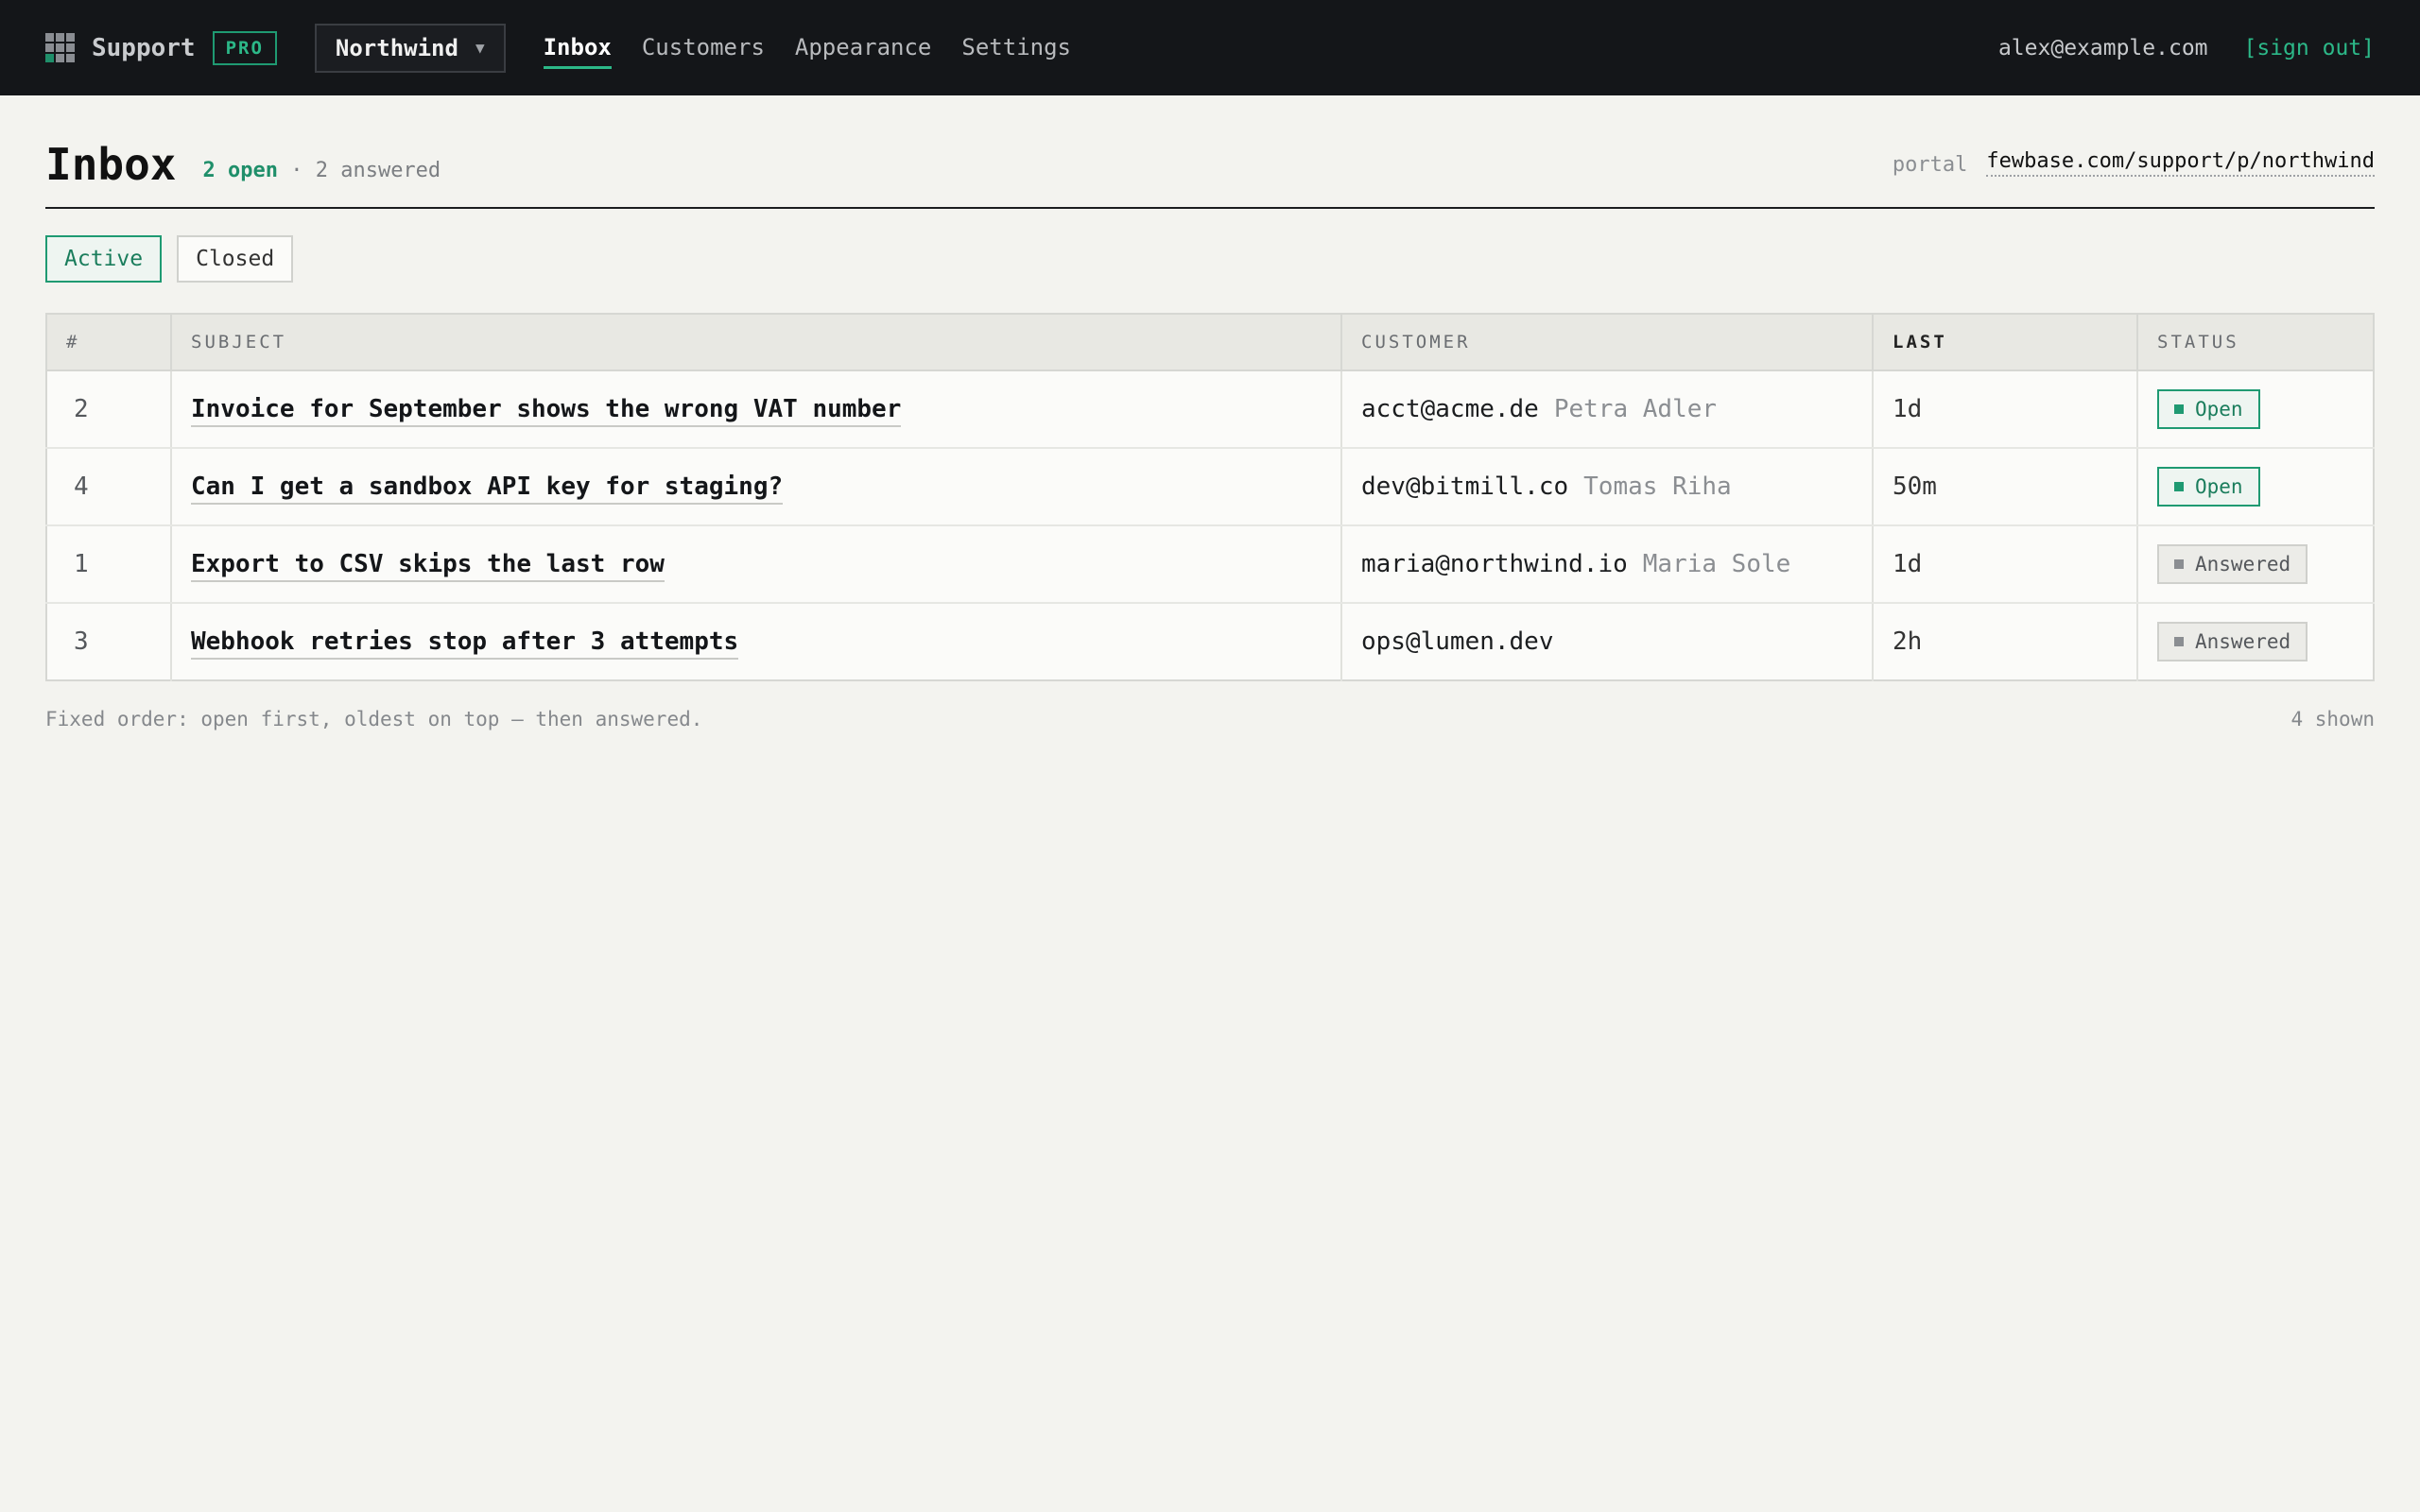 This screenshot has width=2420, height=1512. I want to click on ticket-customer: acct@acme.de Petra Adler, so click(1608, 409).